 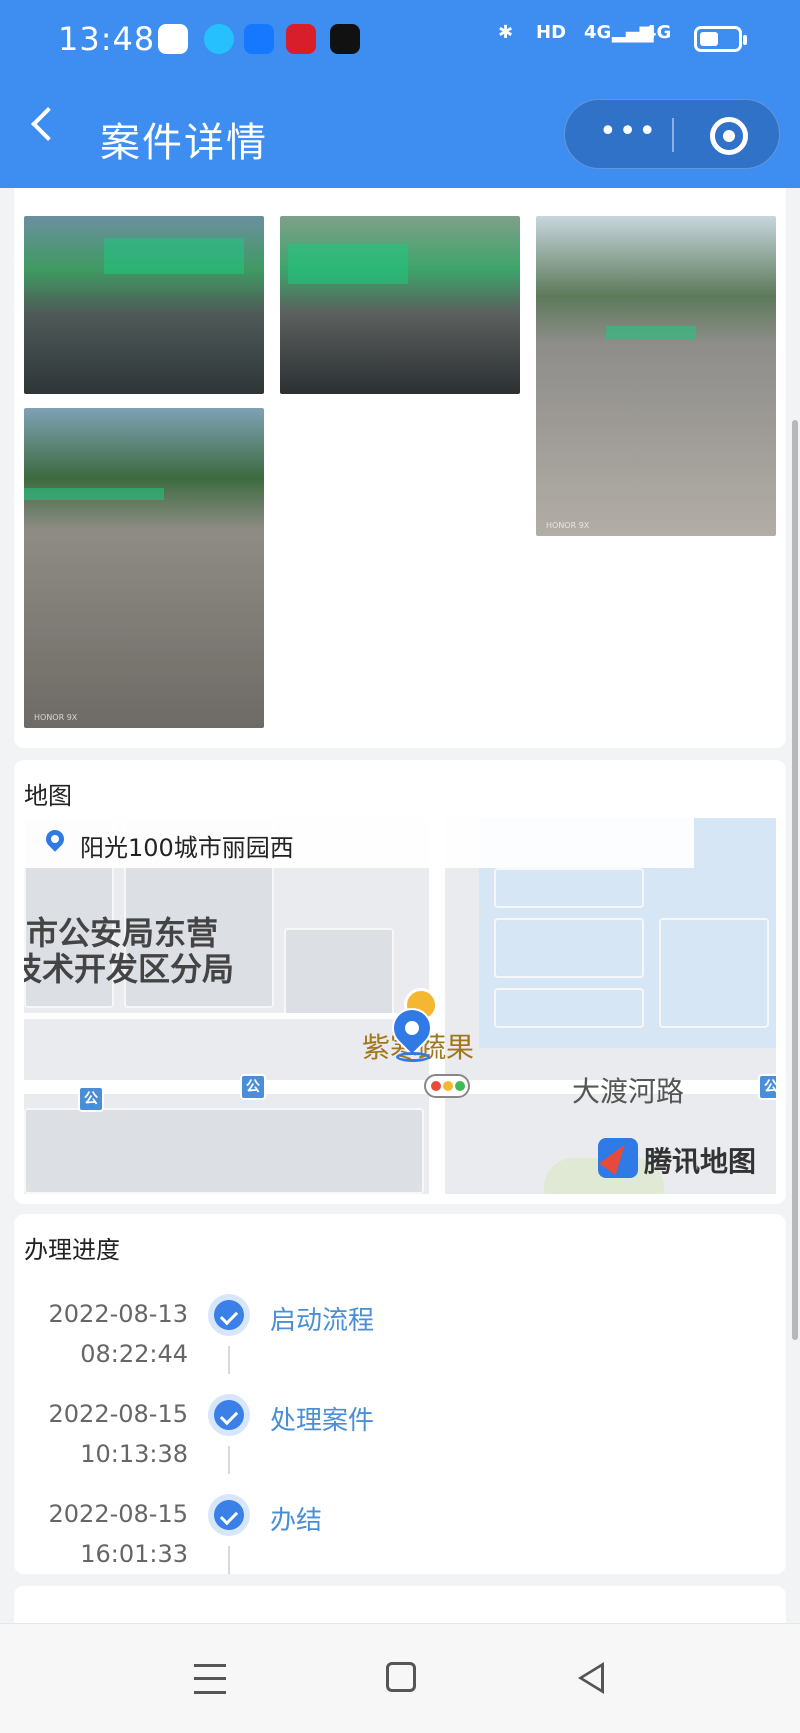 I want to click on progress-step: 2022-08-13 08:22:44 启动流程, so click(x=400, y=1340).